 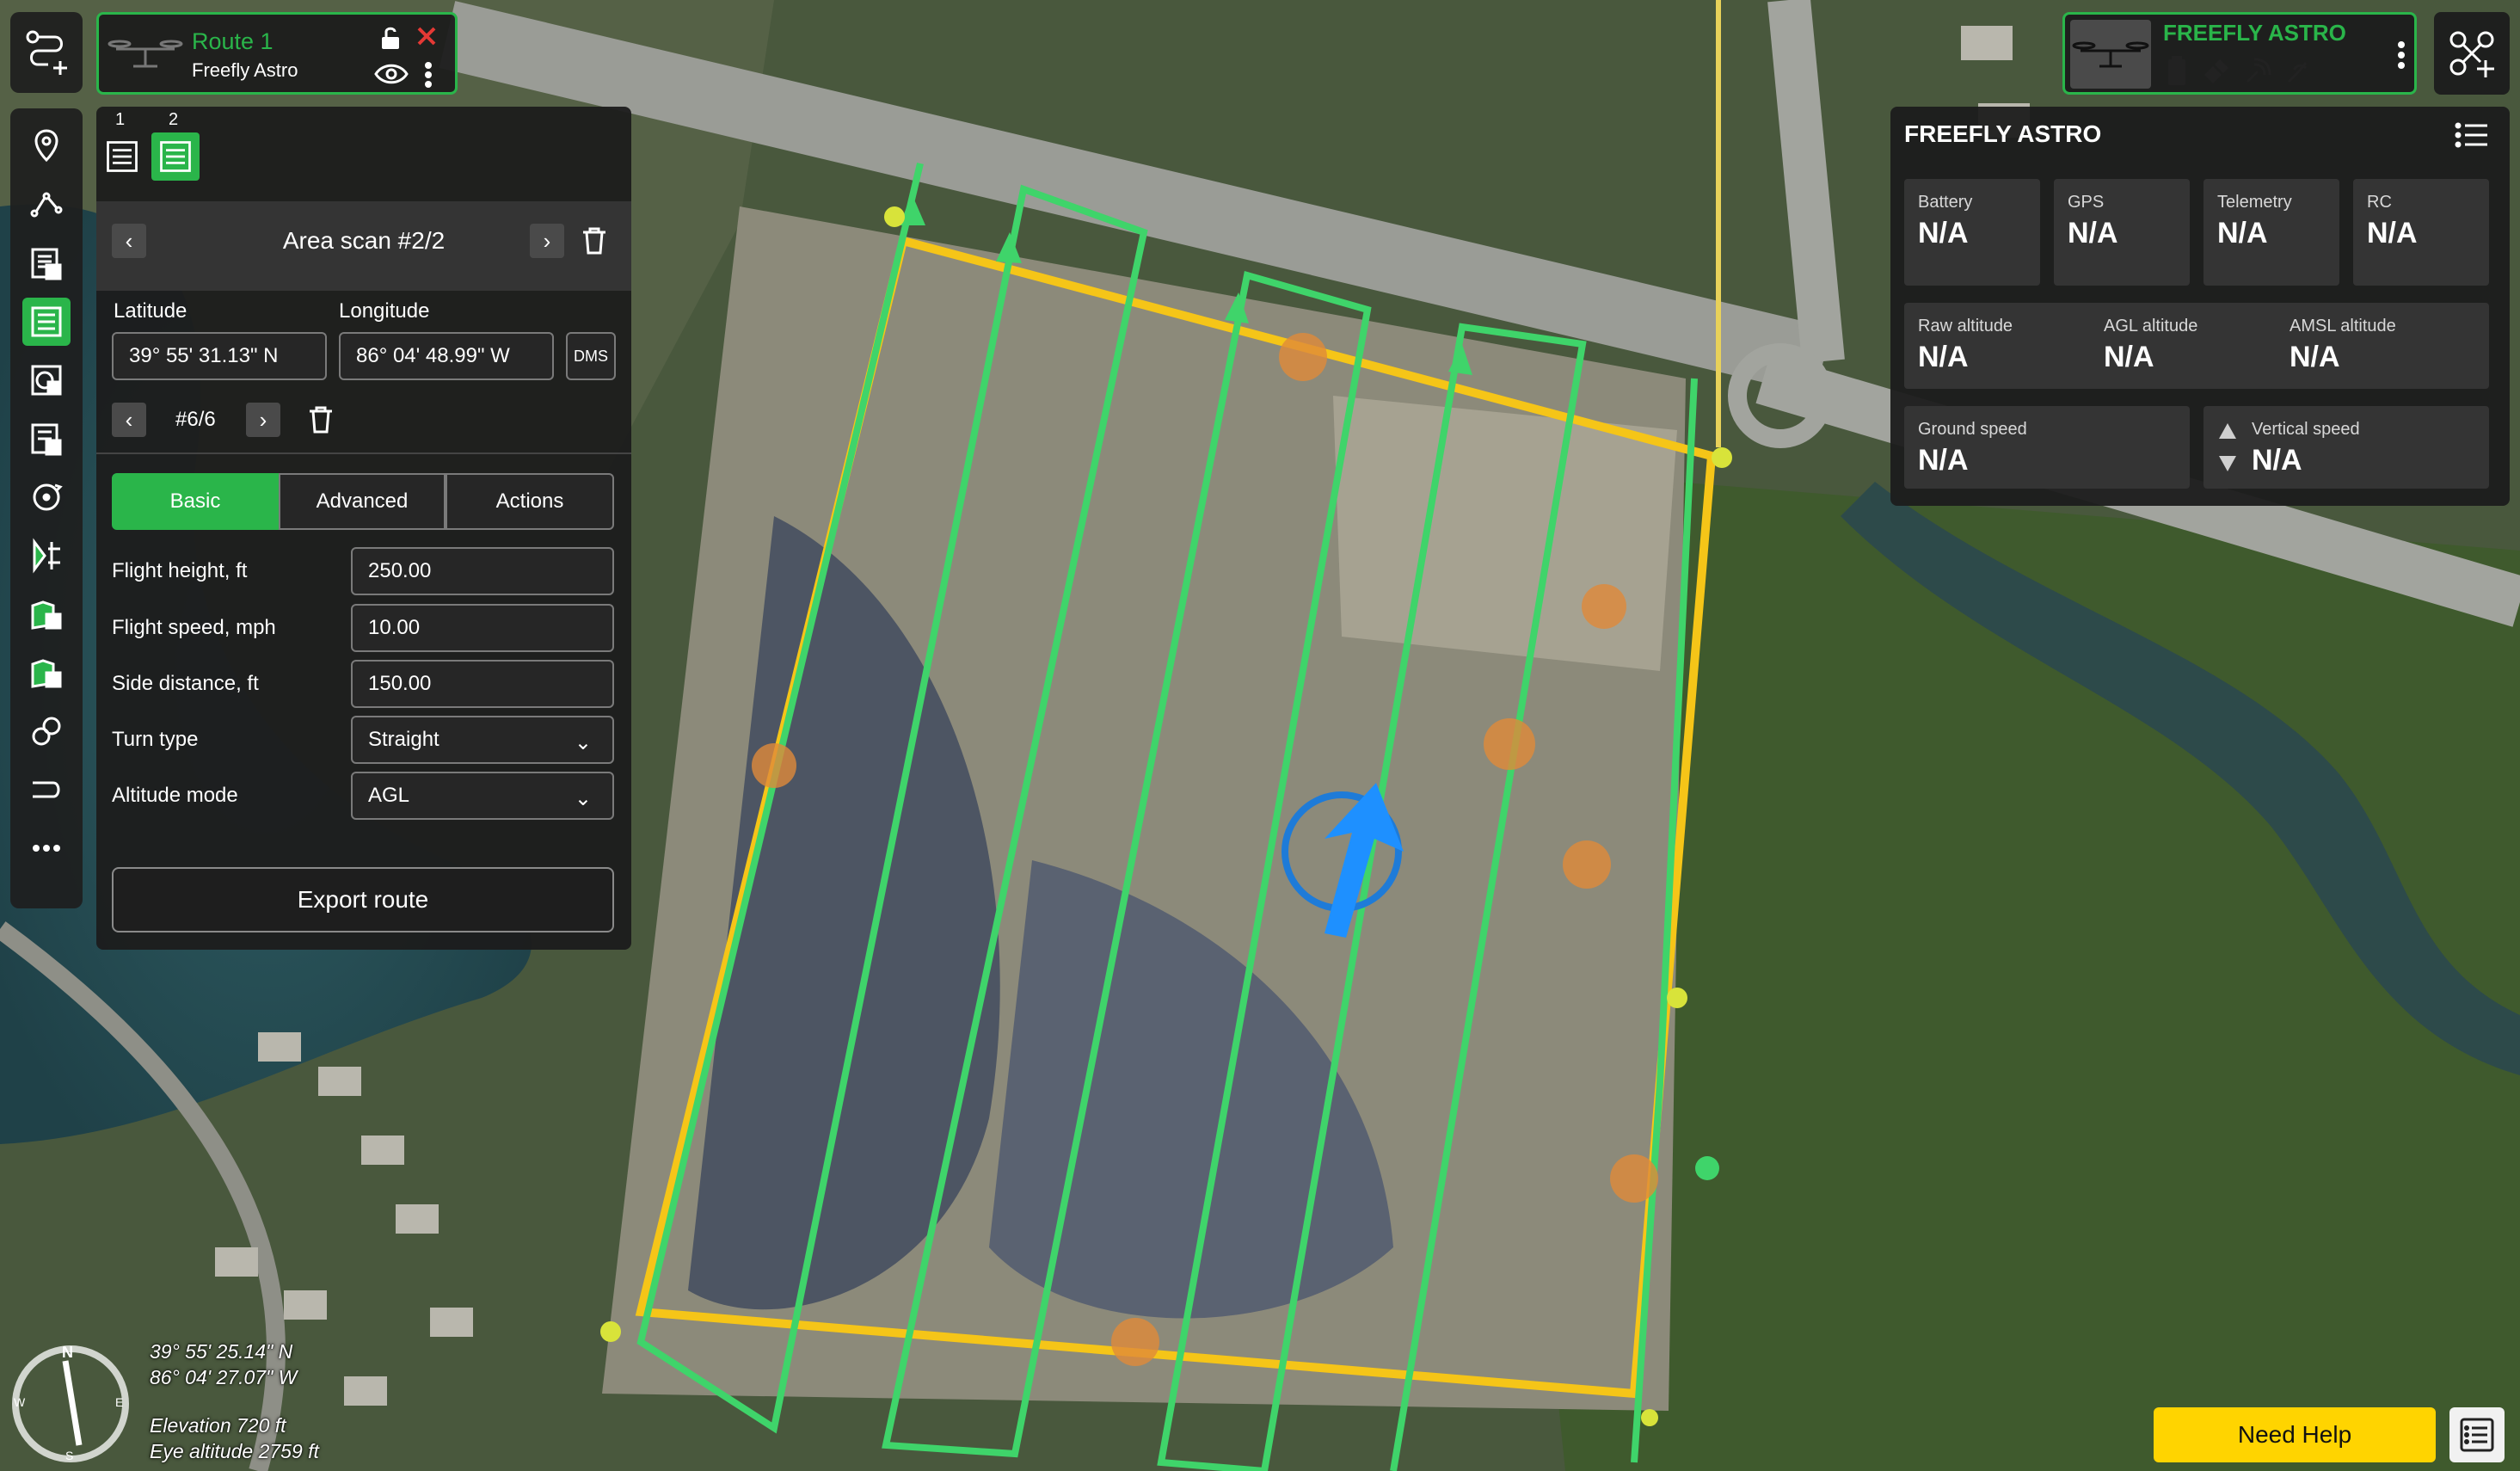 I want to click on drone-icon, so click(x=2110, y=55).